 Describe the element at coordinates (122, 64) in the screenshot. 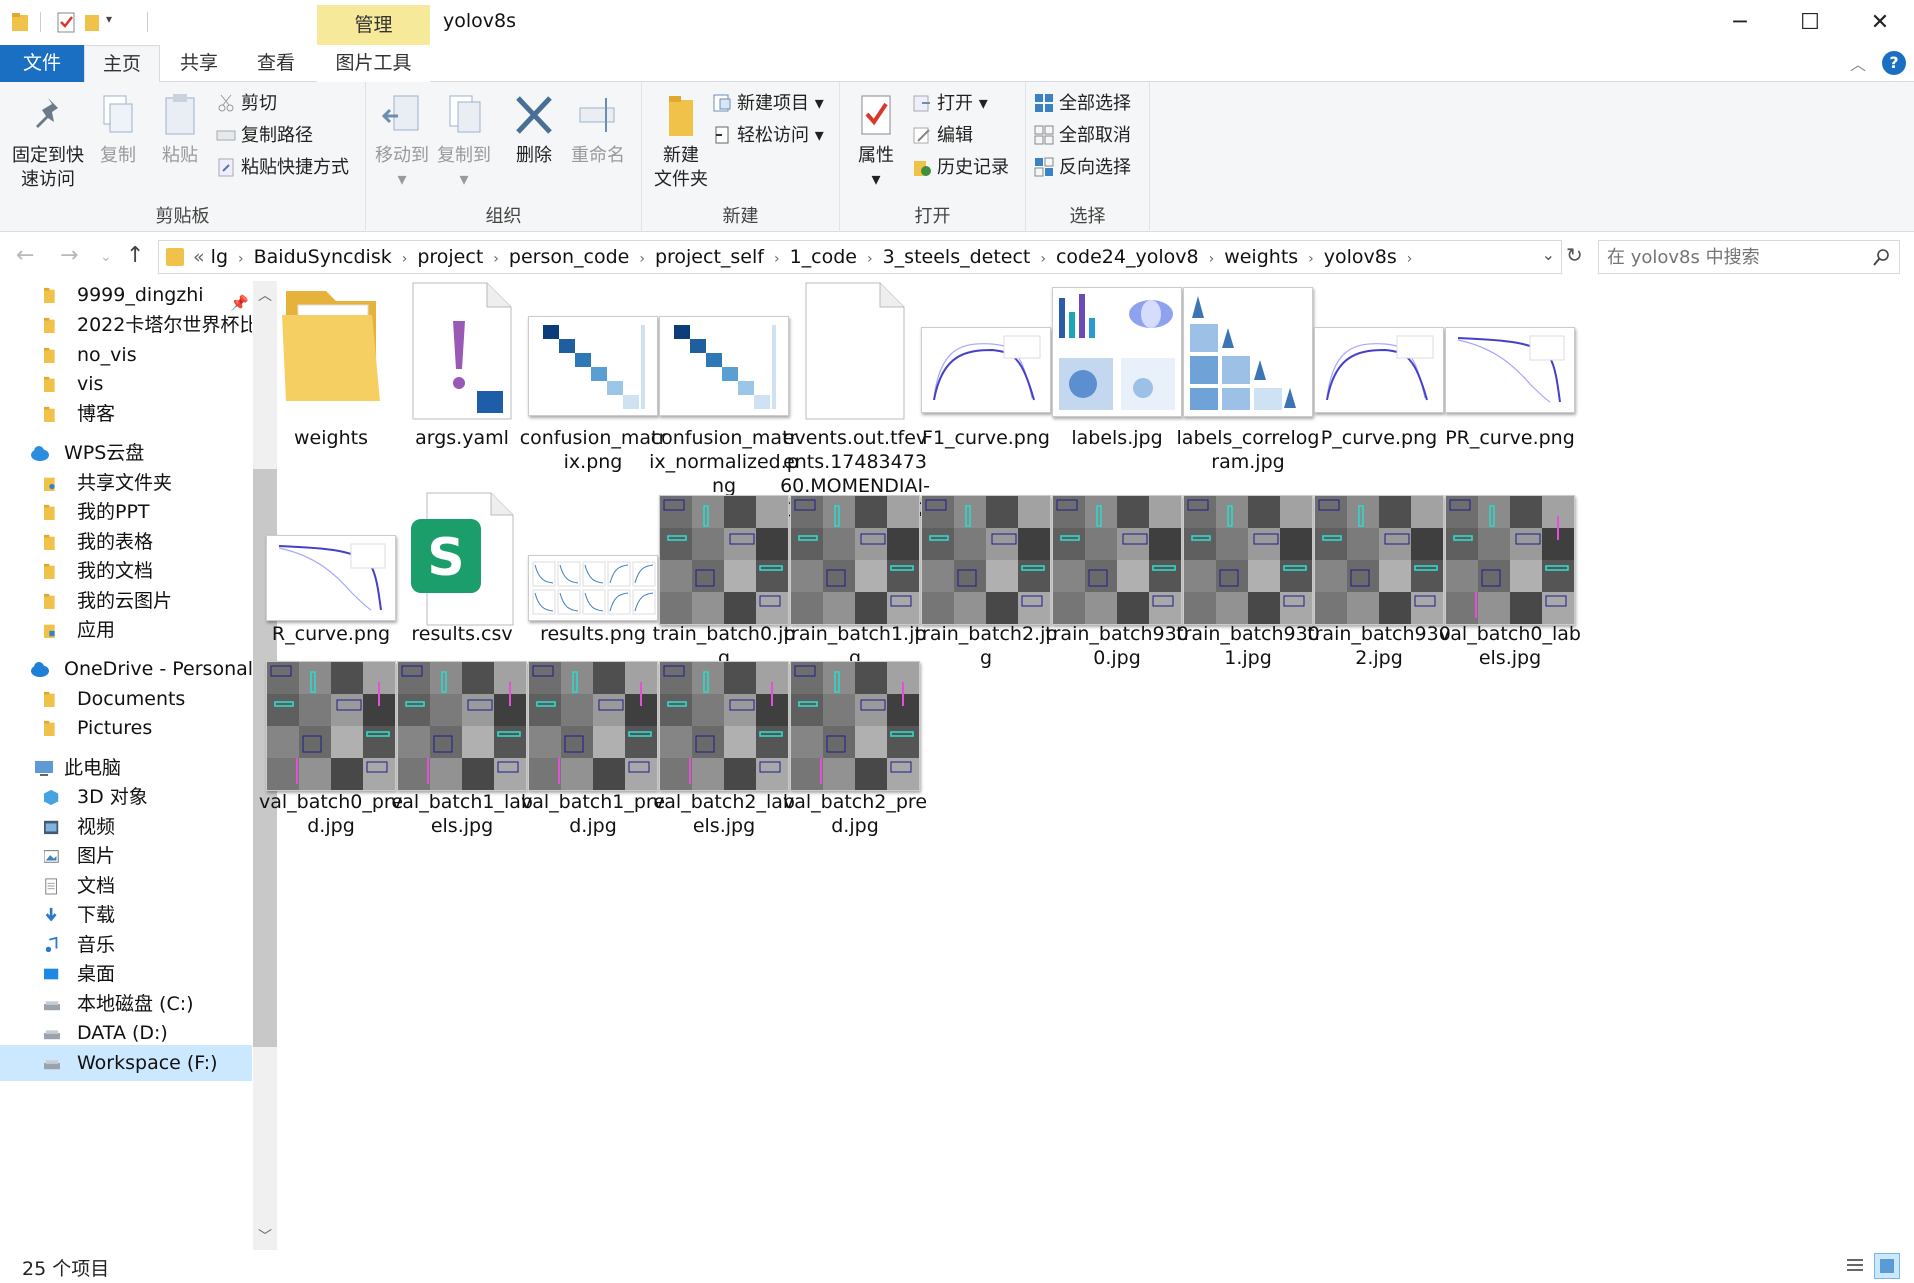

I see `tab-home: 主页` at that location.